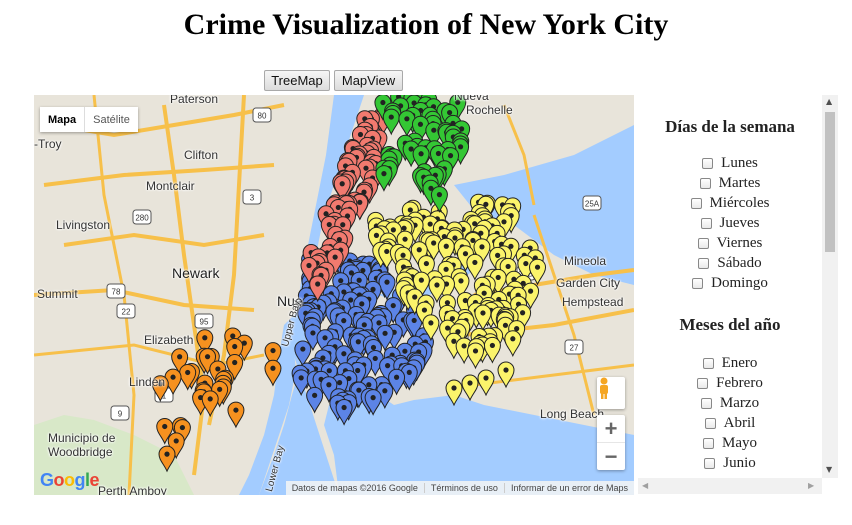 This screenshot has width=852, height=525. I want to click on month-filter-row: Enero, so click(730, 363).